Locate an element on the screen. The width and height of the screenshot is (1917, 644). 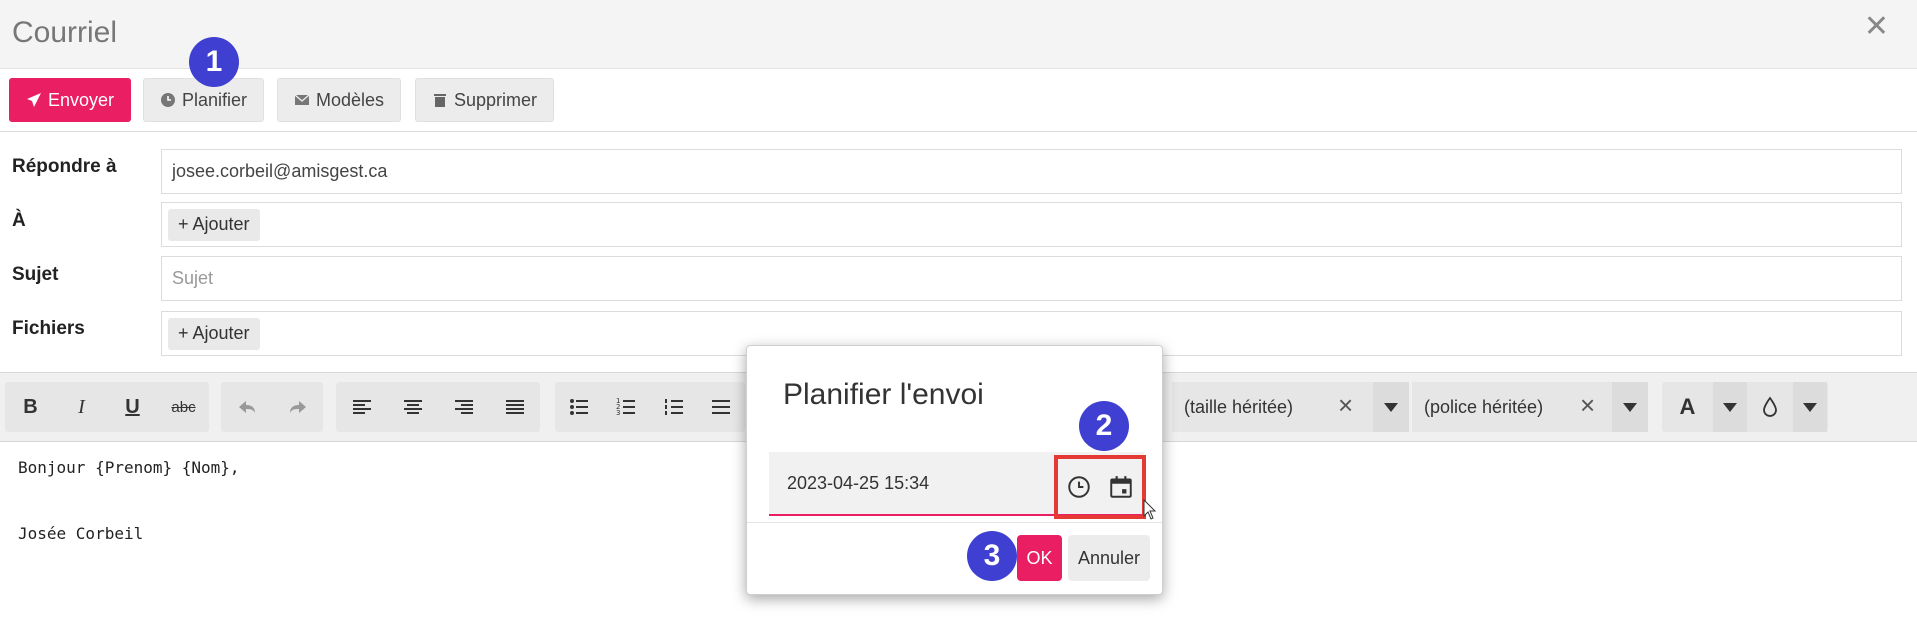
send-button: Envoyer is located at coordinates (70, 100).